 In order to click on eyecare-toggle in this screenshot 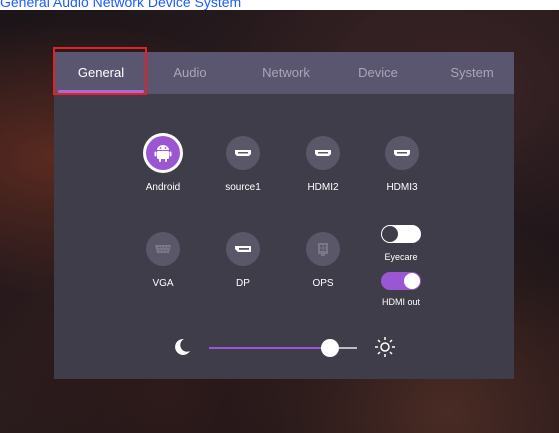, I will do `click(401, 234)`.